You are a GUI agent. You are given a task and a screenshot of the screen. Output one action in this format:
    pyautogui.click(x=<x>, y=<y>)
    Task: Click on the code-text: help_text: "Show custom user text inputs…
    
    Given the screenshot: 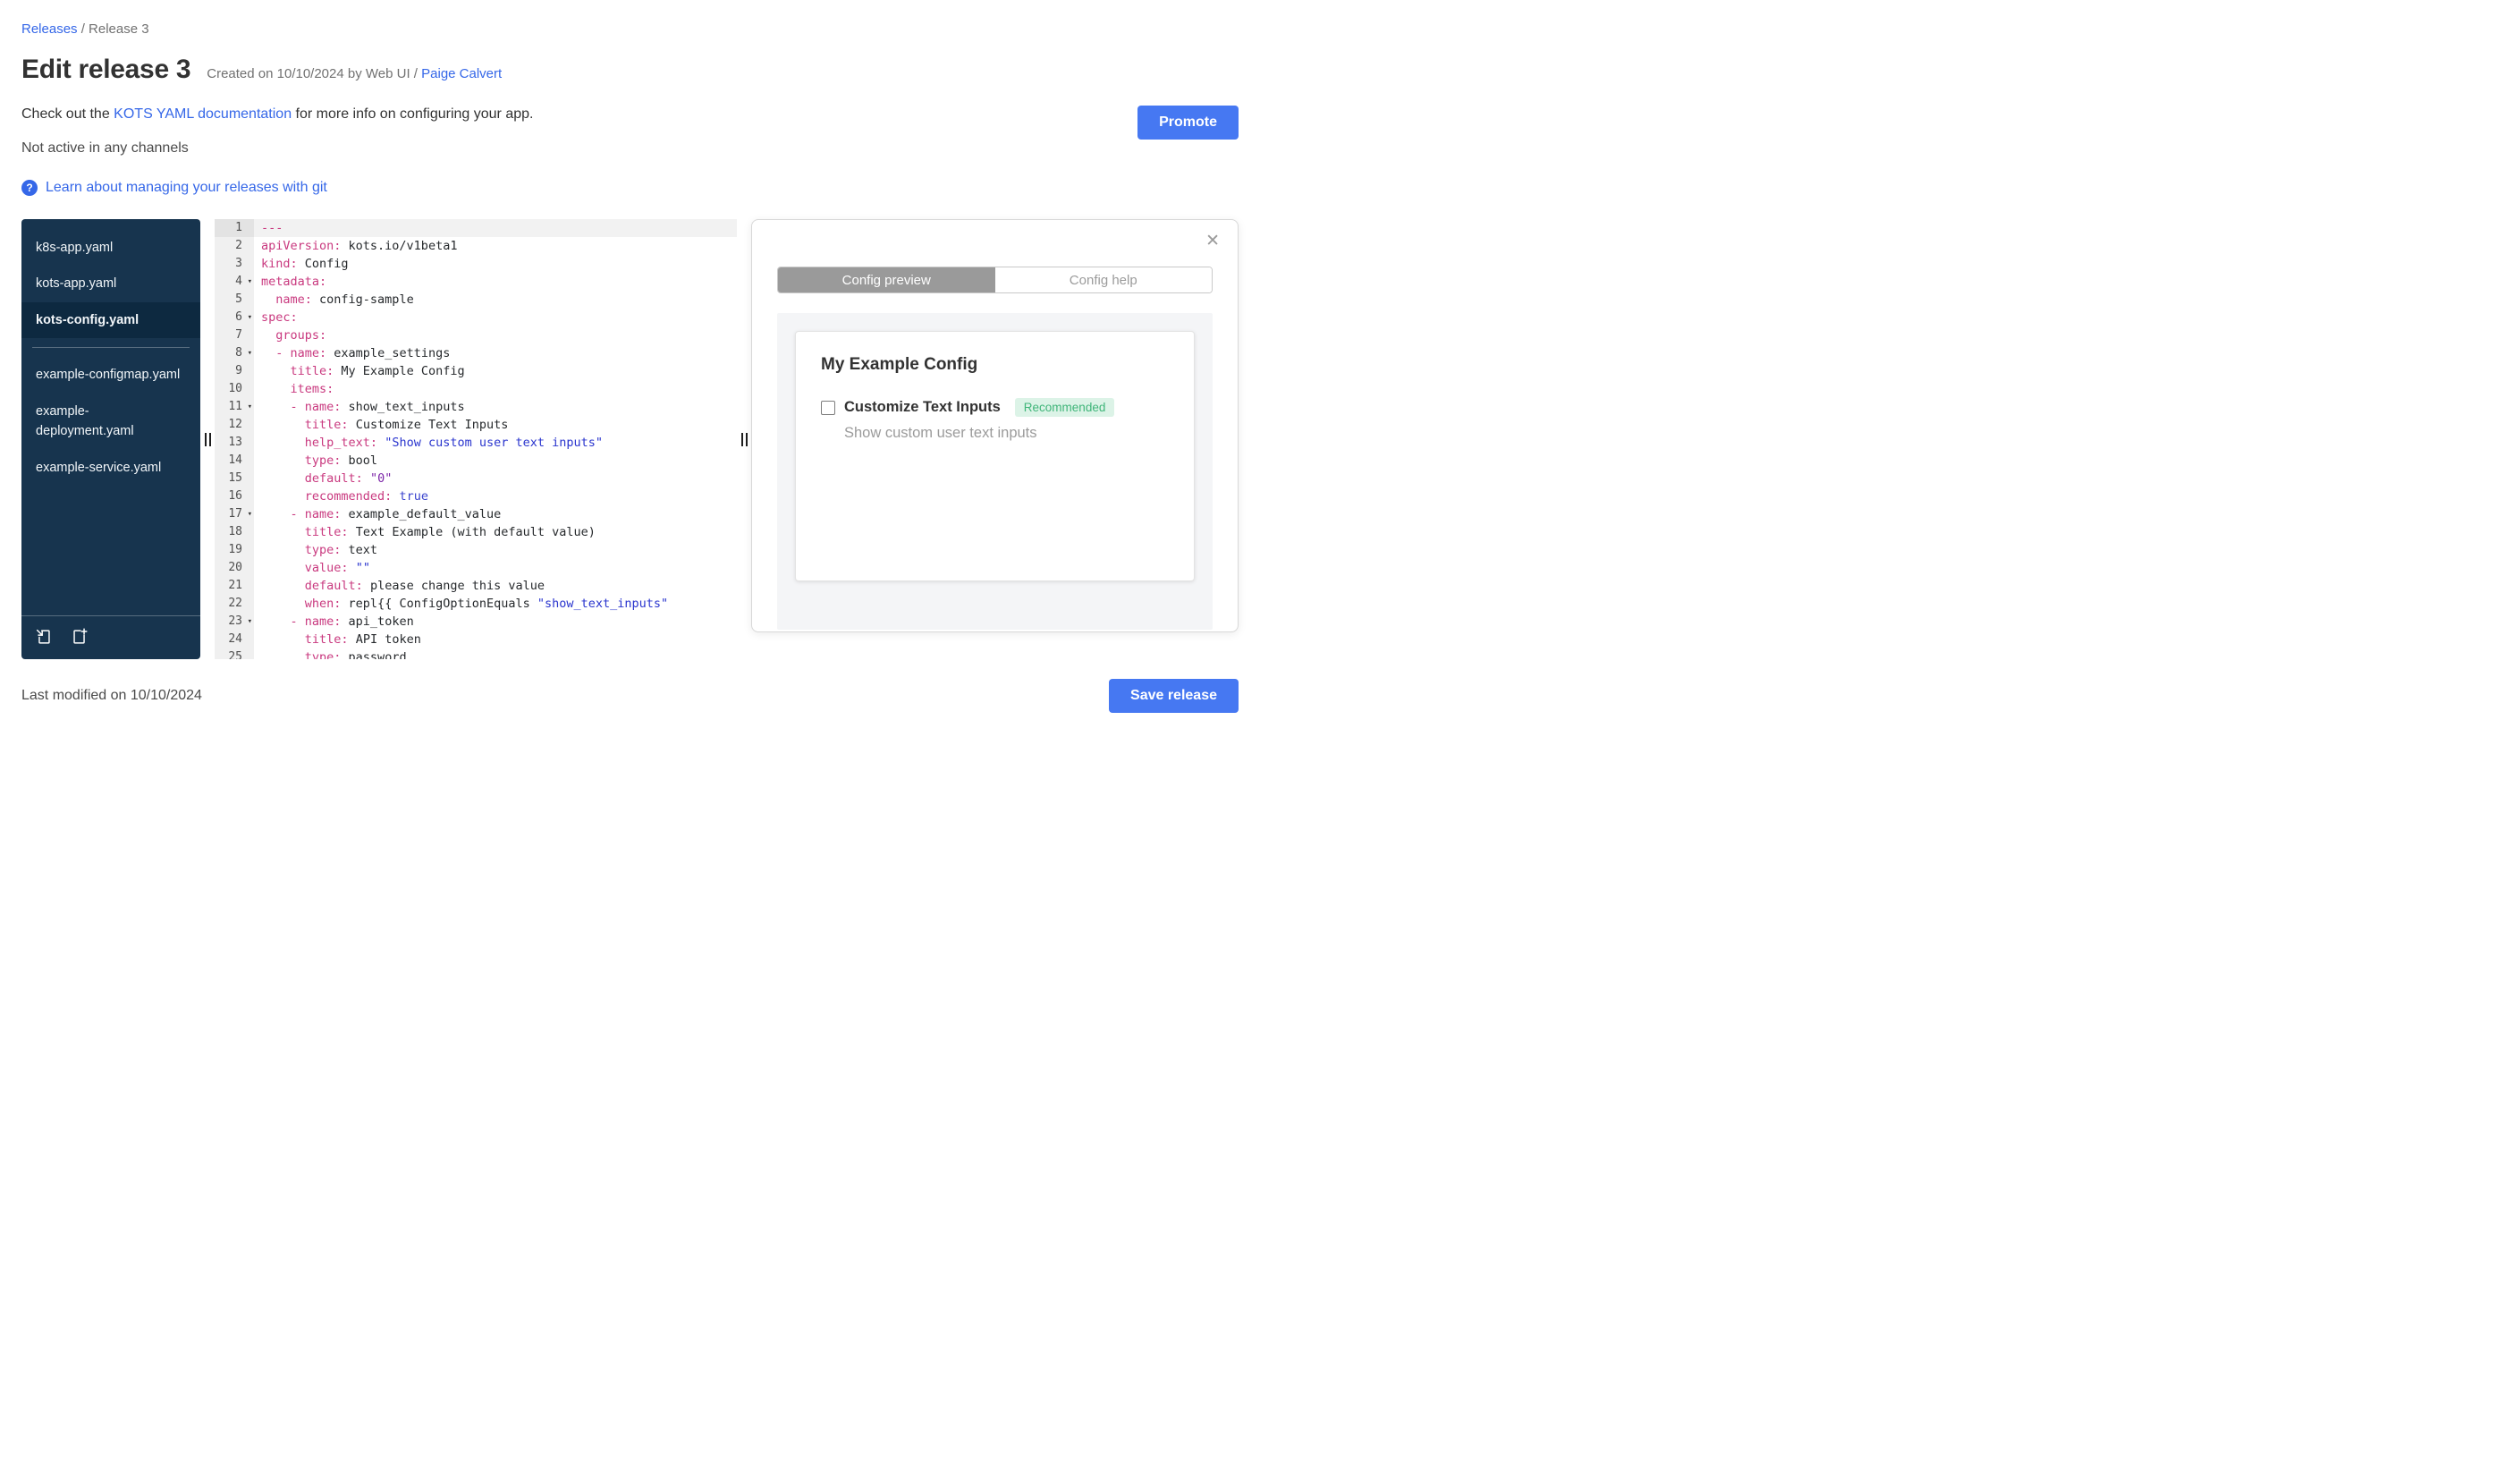 What is the action you would take?
    pyautogui.click(x=495, y=443)
    